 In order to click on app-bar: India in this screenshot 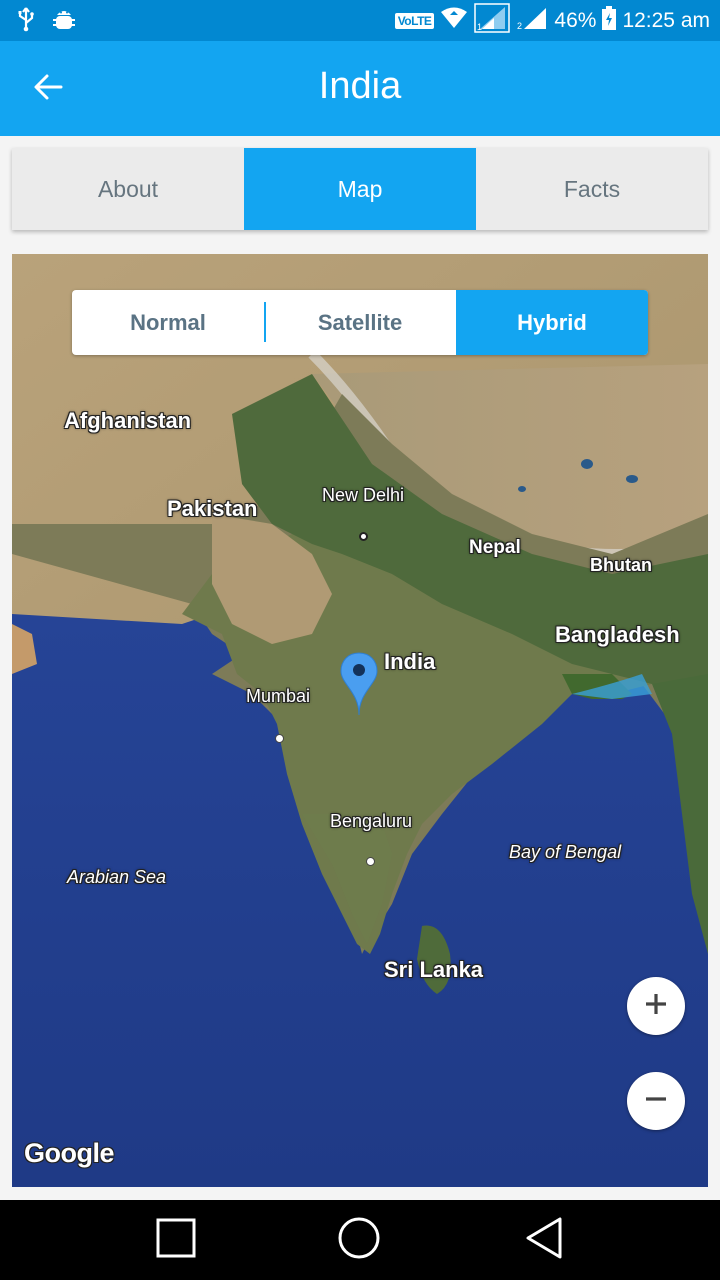, I will do `click(360, 88)`.